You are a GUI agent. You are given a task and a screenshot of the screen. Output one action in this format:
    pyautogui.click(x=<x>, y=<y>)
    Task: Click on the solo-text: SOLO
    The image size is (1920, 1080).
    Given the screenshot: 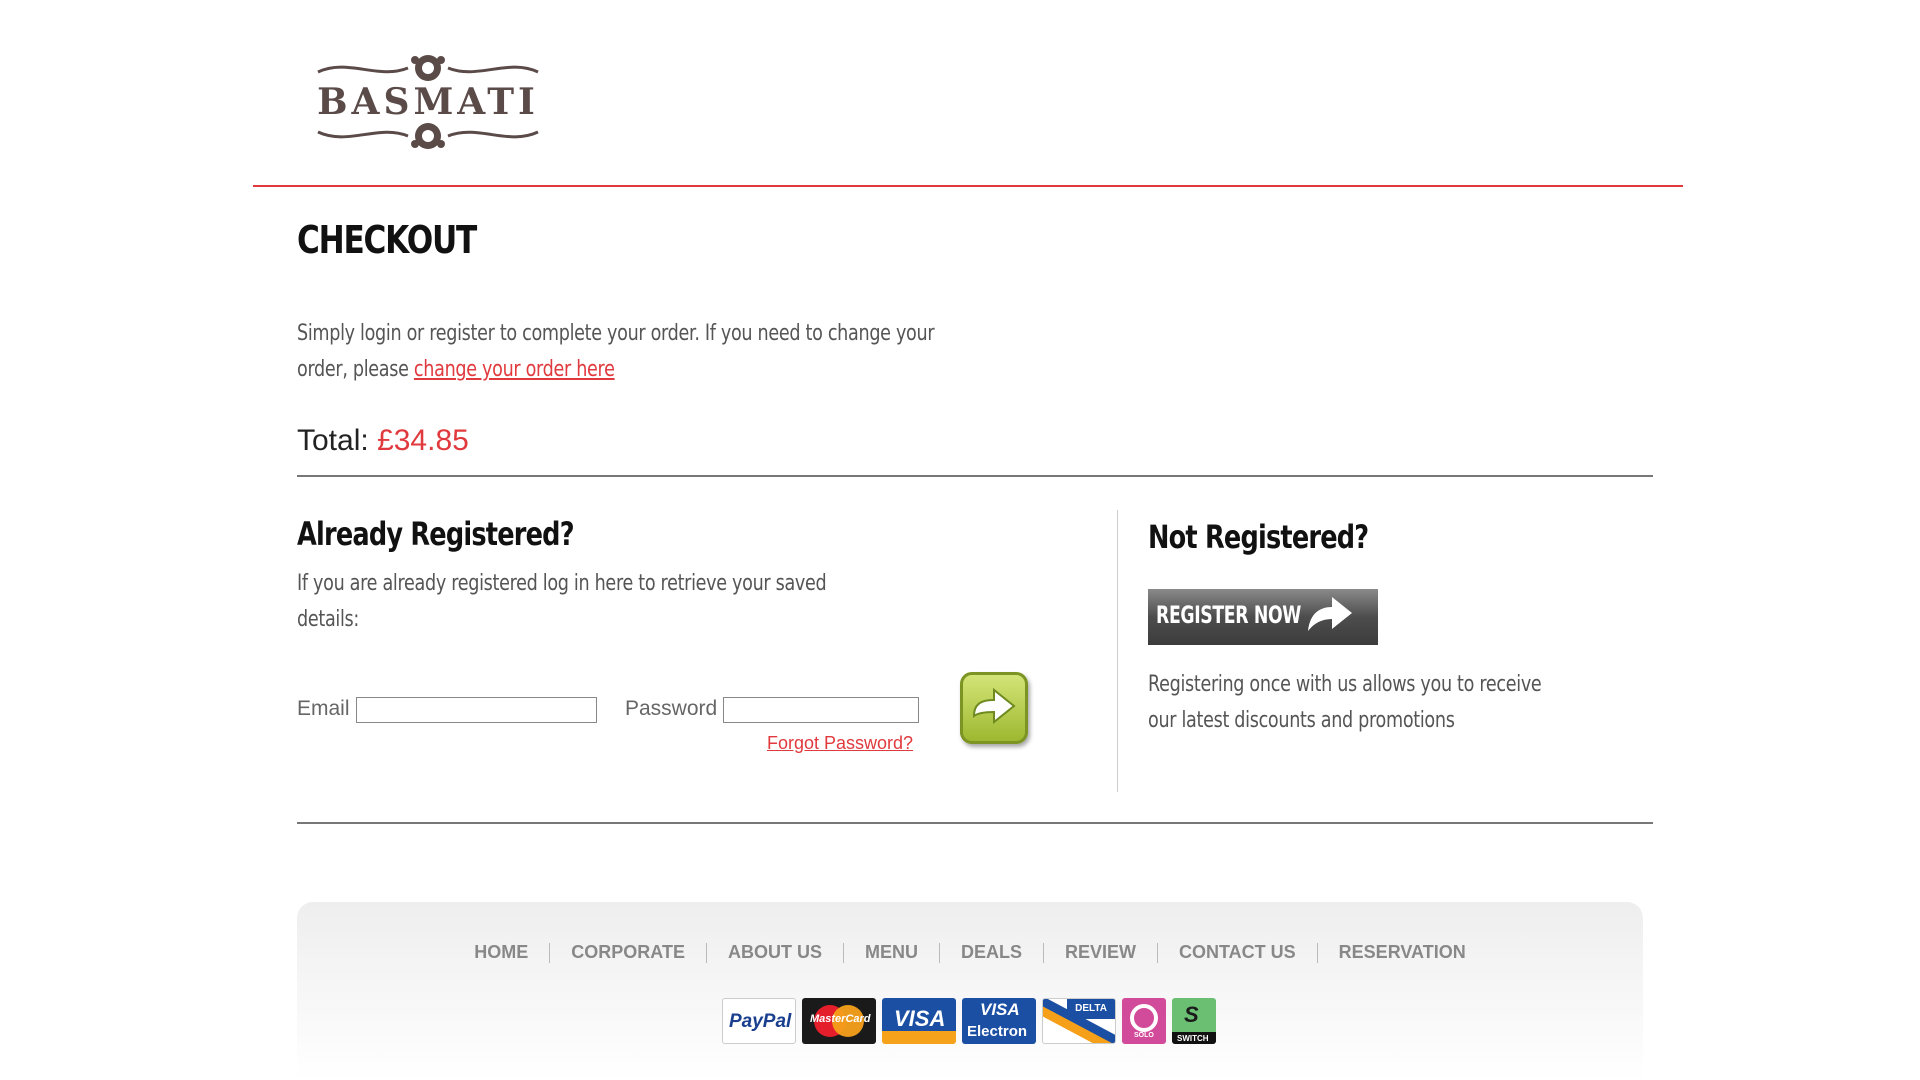 What is the action you would take?
    pyautogui.click(x=1144, y=1035)
    